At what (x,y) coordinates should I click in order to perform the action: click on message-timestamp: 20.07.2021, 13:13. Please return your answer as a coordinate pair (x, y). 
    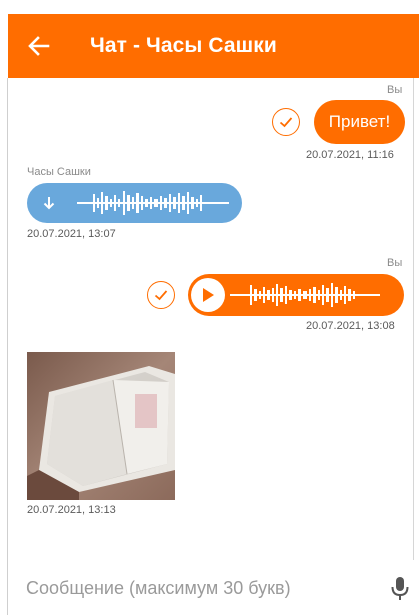
    Looking at the image, I should click on (71, 510).